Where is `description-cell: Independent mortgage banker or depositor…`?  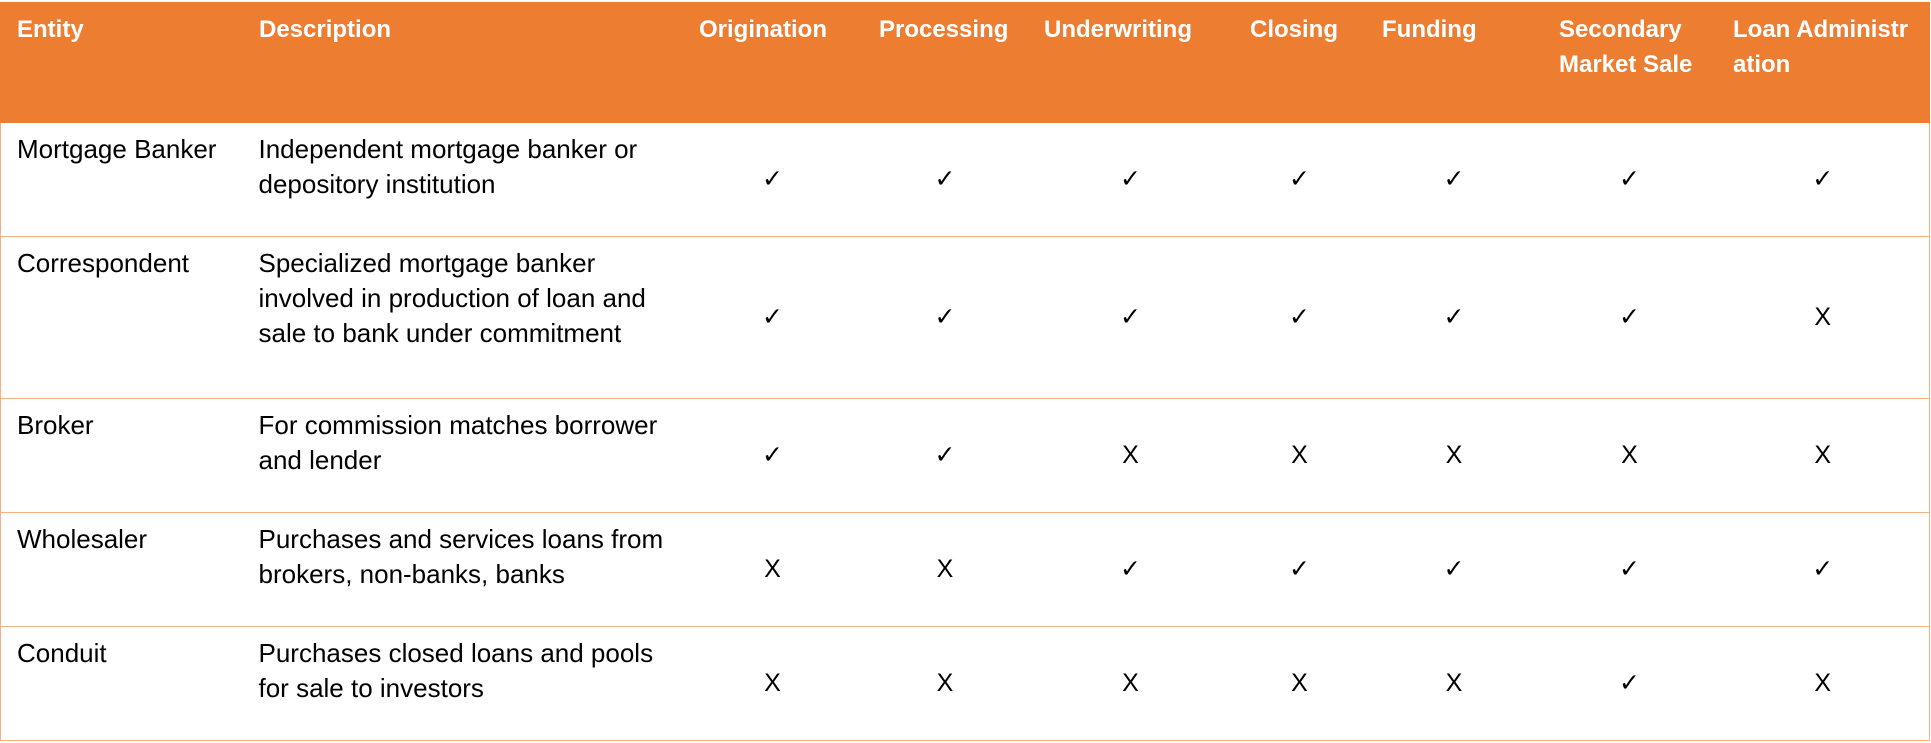
description-cell: Independent mortgage banker or depositor… is located at coordinates (462, 179).